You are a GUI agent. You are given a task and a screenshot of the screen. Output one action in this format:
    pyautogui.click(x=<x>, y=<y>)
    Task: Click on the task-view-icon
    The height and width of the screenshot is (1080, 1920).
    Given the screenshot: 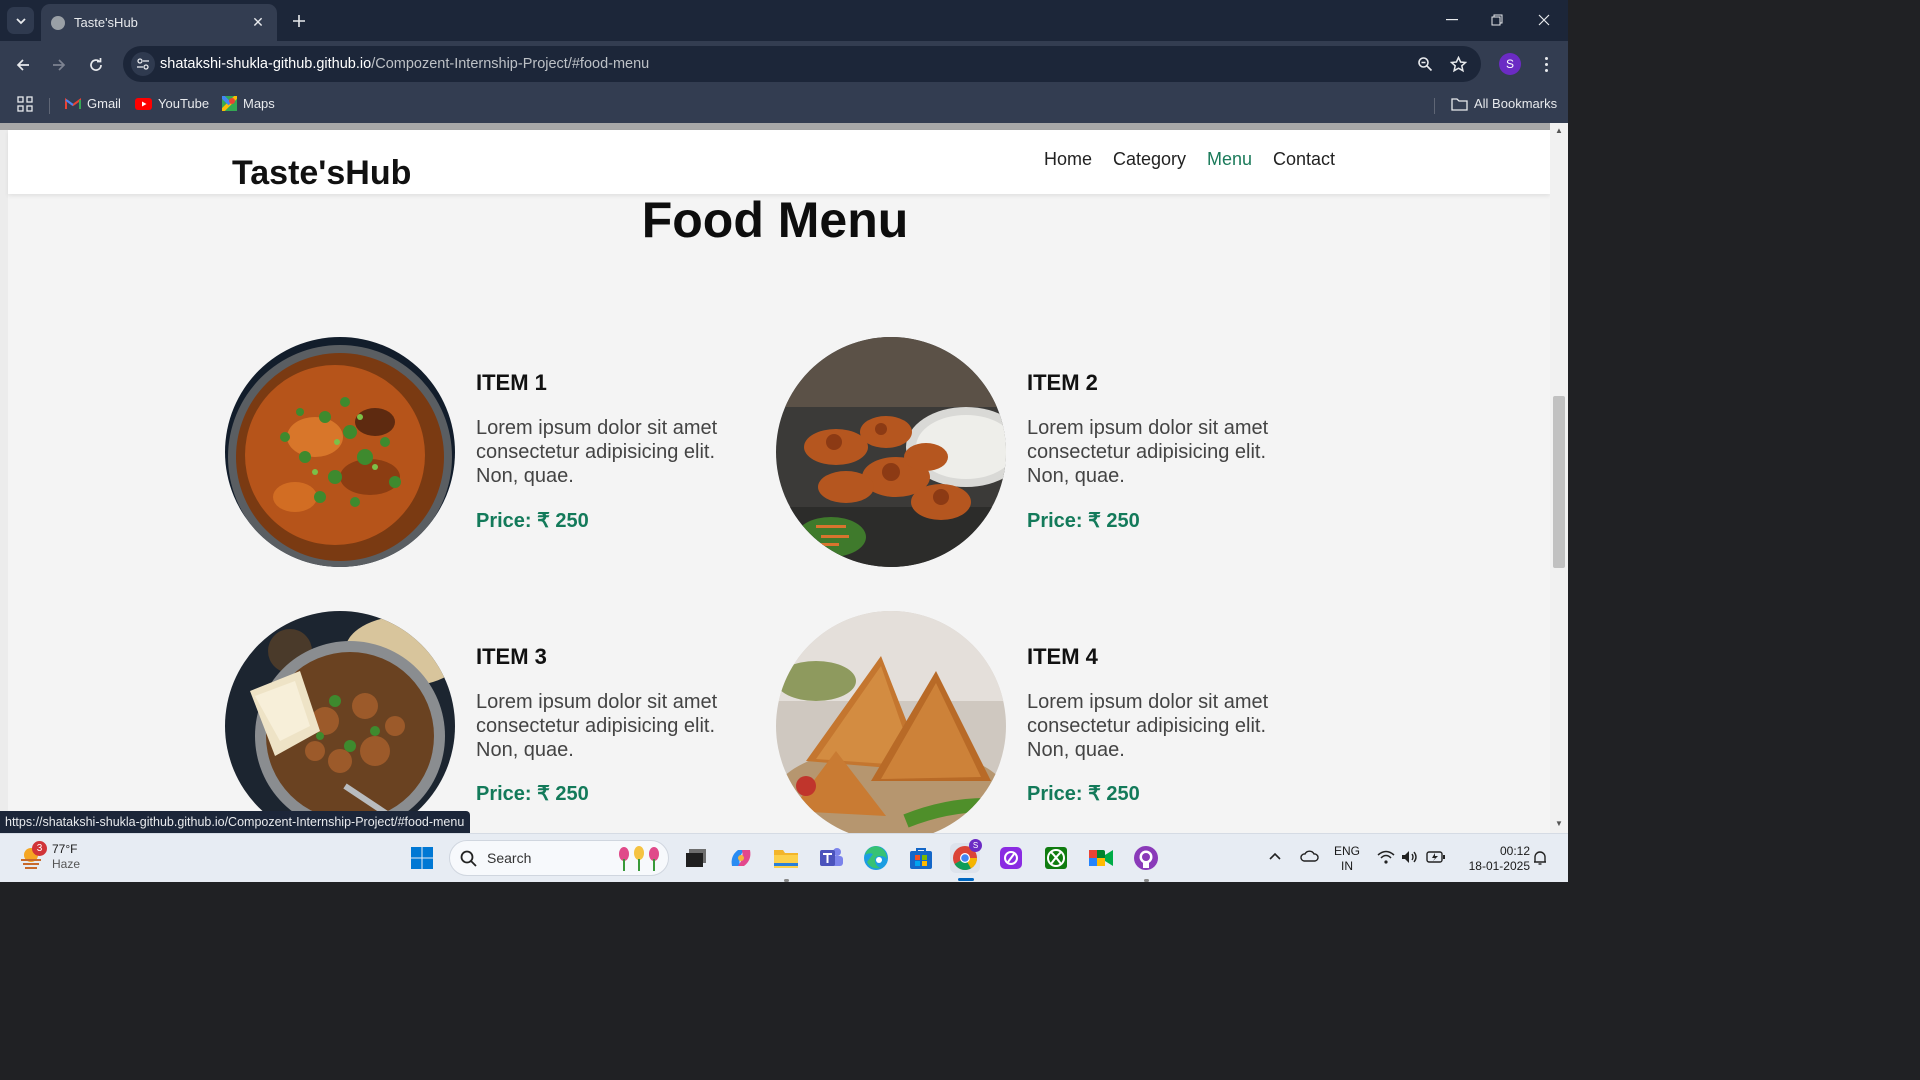 What is the action you would take?
    pyautogui.click(x=696, y=858)
    